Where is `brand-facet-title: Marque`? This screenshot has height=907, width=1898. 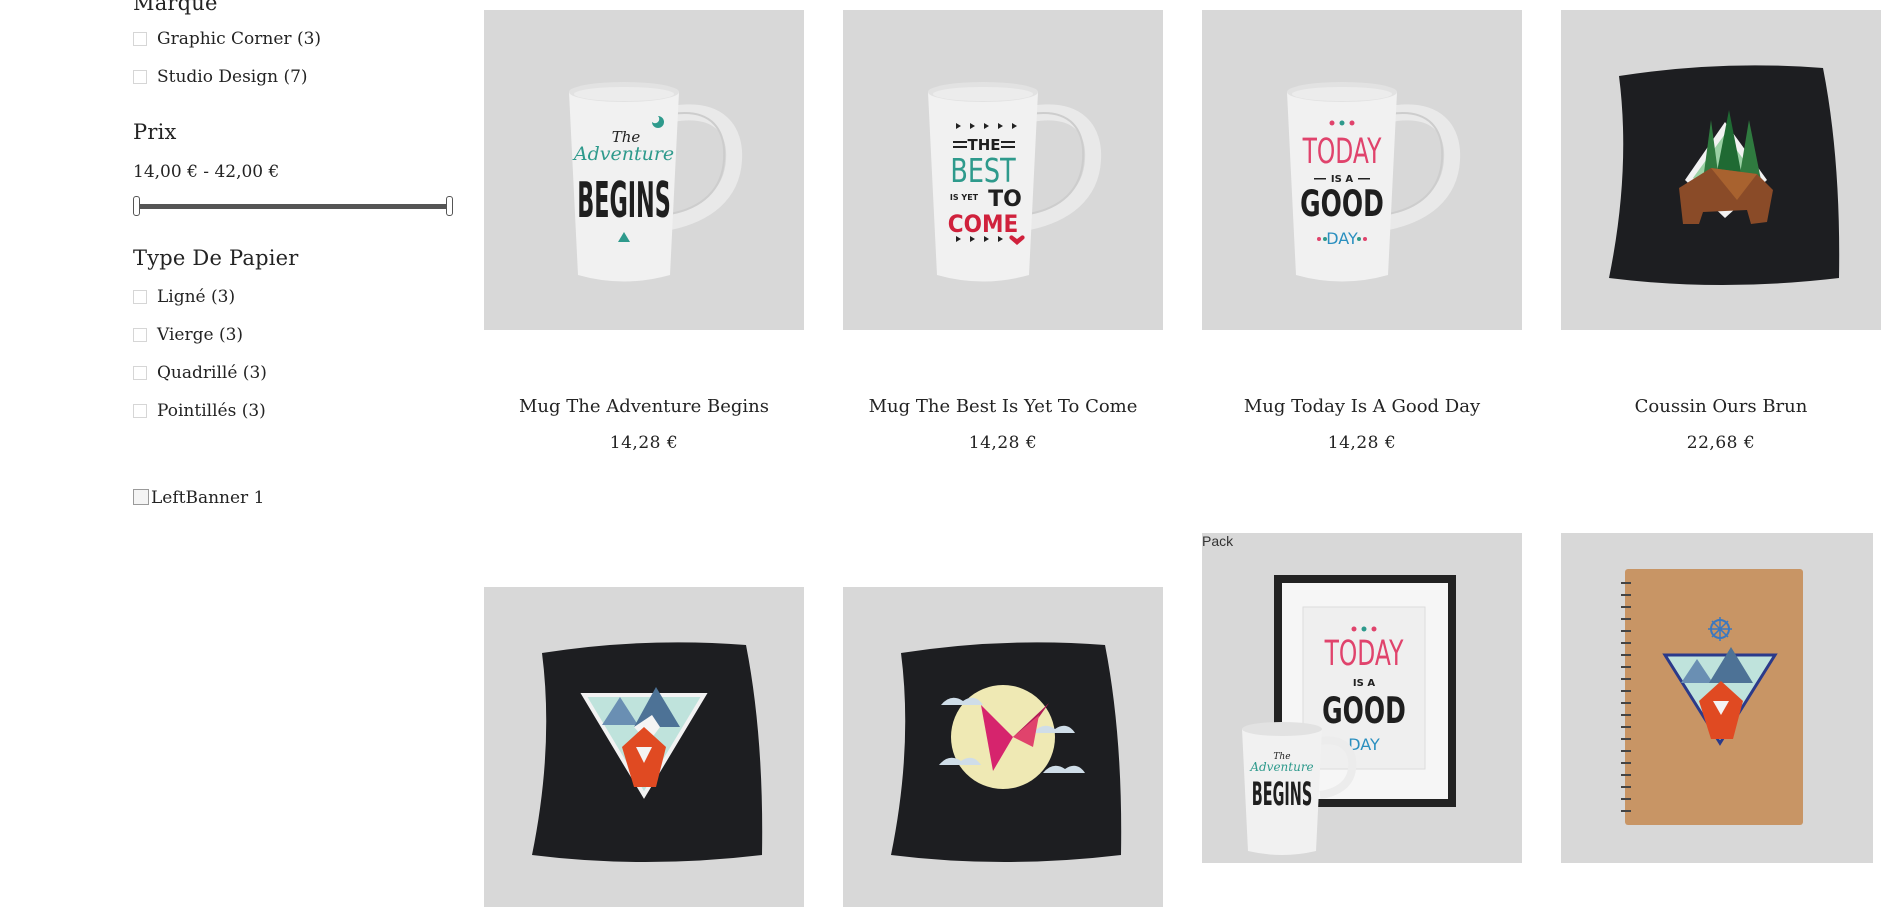 brand-facet-title: Marque is located at coordinates (175, 7).